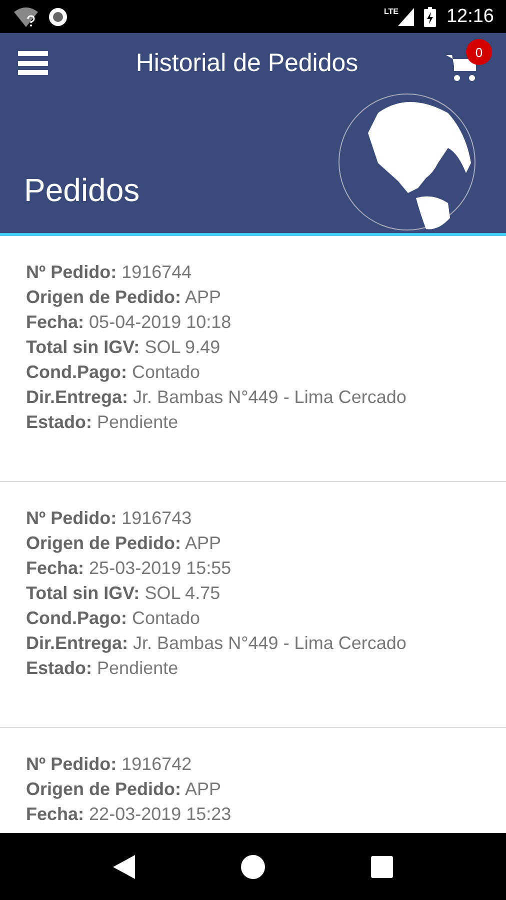 The width and height of the screenshot is (506, 900). What do you see at coordinates (33, 63) in the screenshot?
I see `menu-button` at bounding box center [33, 63].